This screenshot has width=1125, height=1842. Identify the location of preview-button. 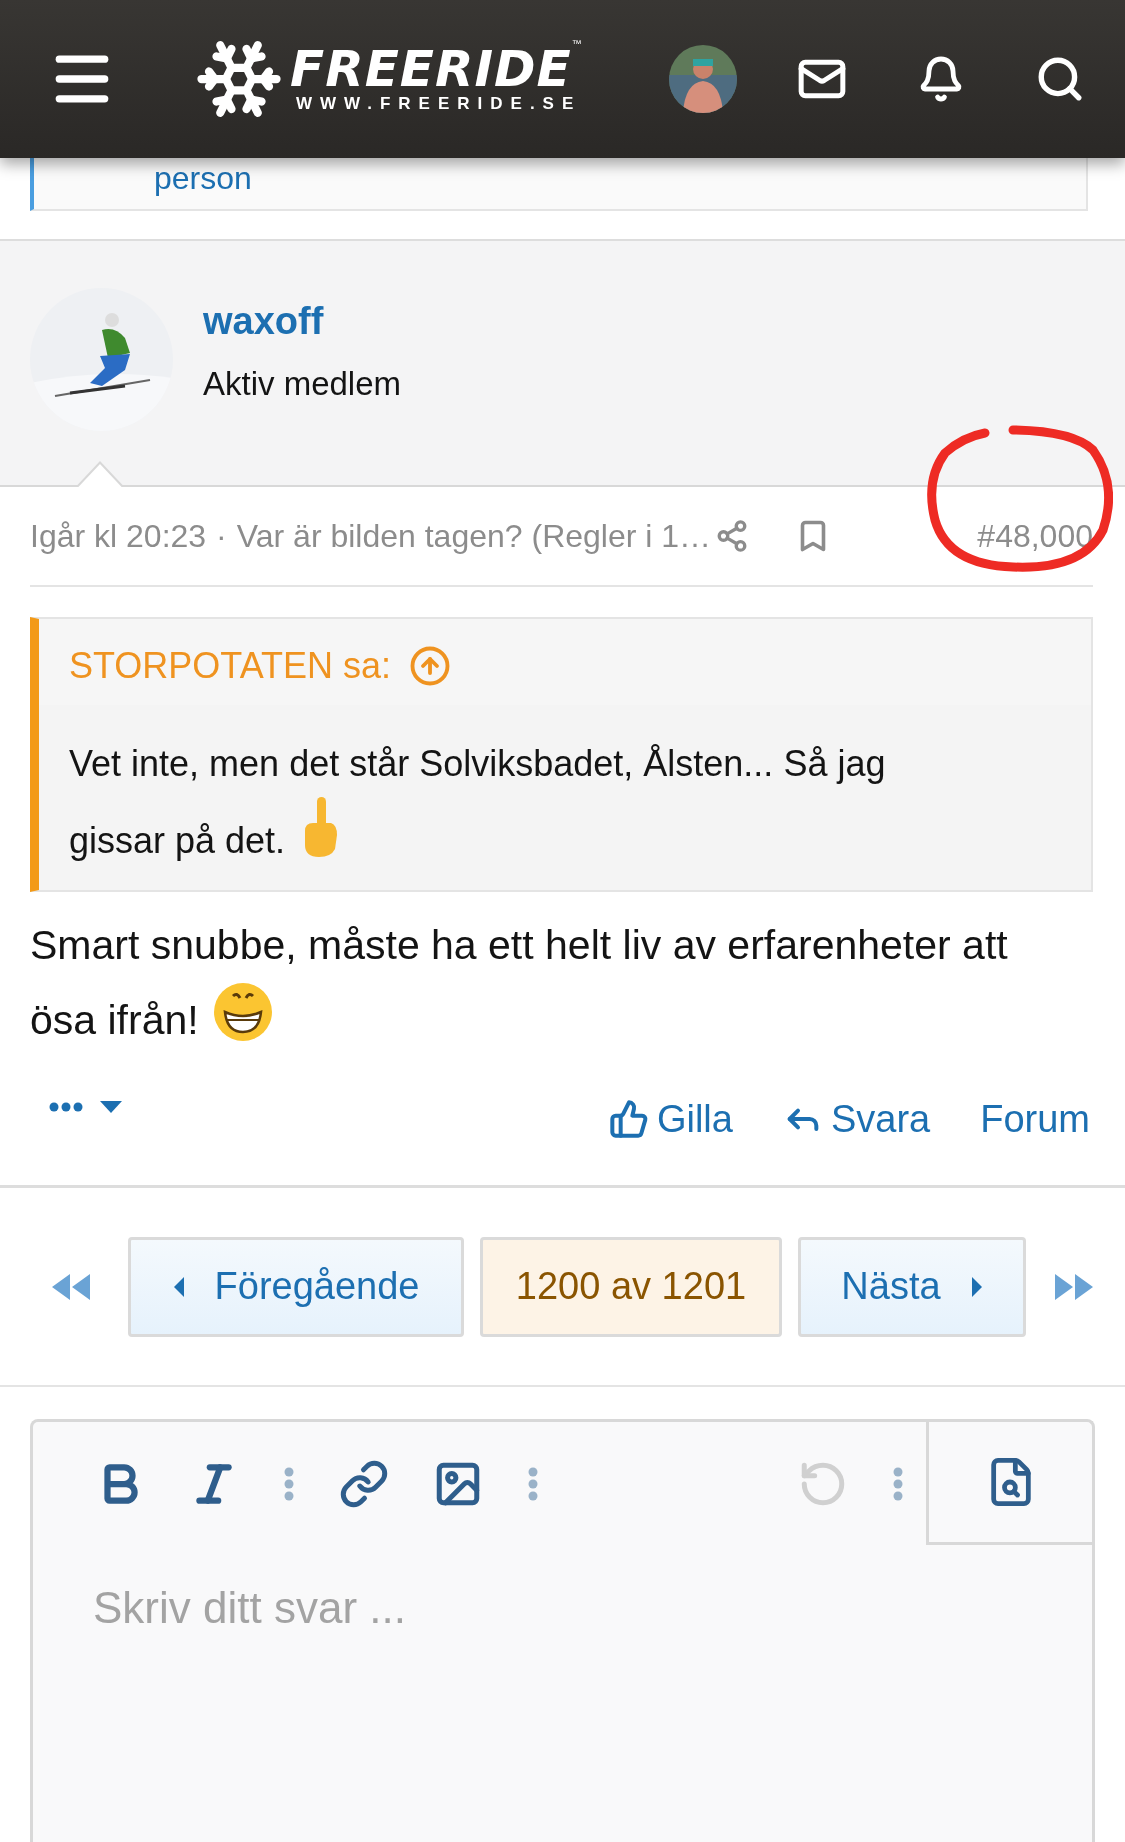
(1009, 1483).